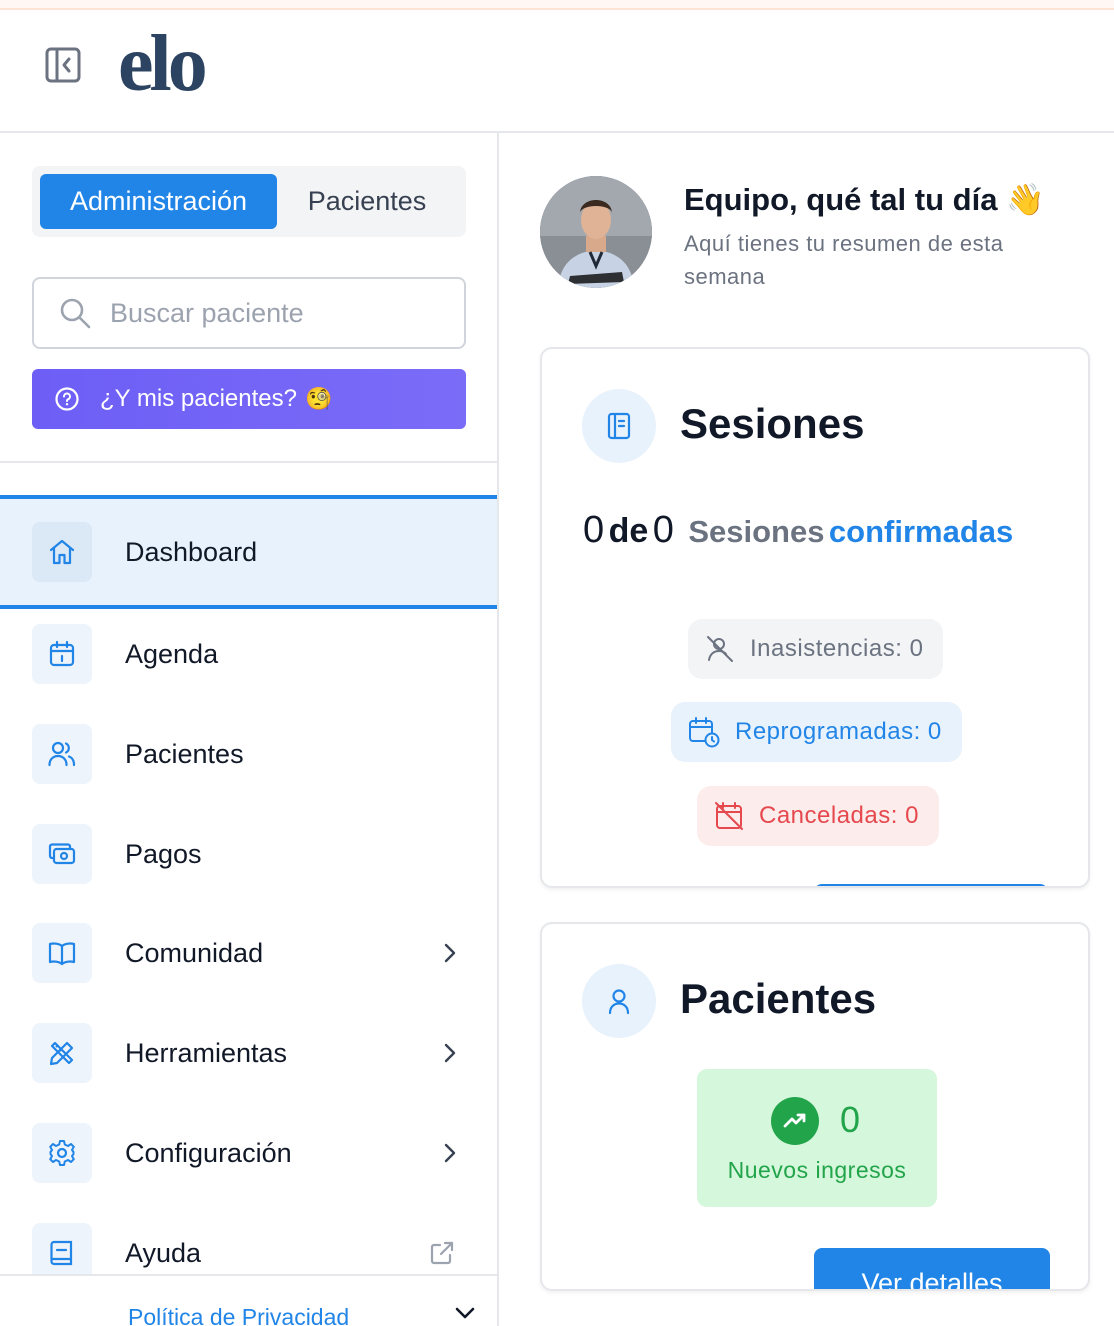 The height and width of the screenshot is (1326, 1114). What do you see at coordinates (163, 853) in the screenshot?
I see `sidebar-item-label: Pagos` at bounding box center [163, 853].